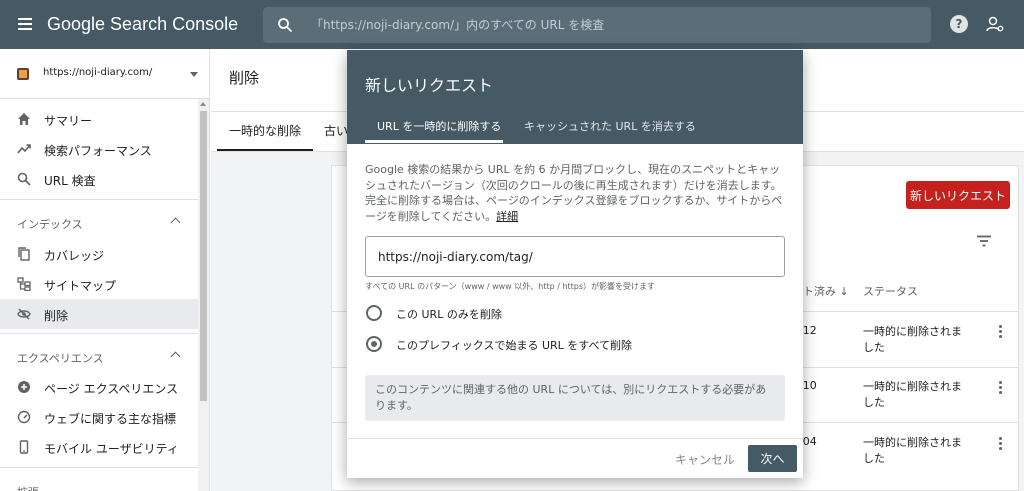  Describe the element at coordinates (24, 417) in the screenshot. I see `gauge-icon` at that location.